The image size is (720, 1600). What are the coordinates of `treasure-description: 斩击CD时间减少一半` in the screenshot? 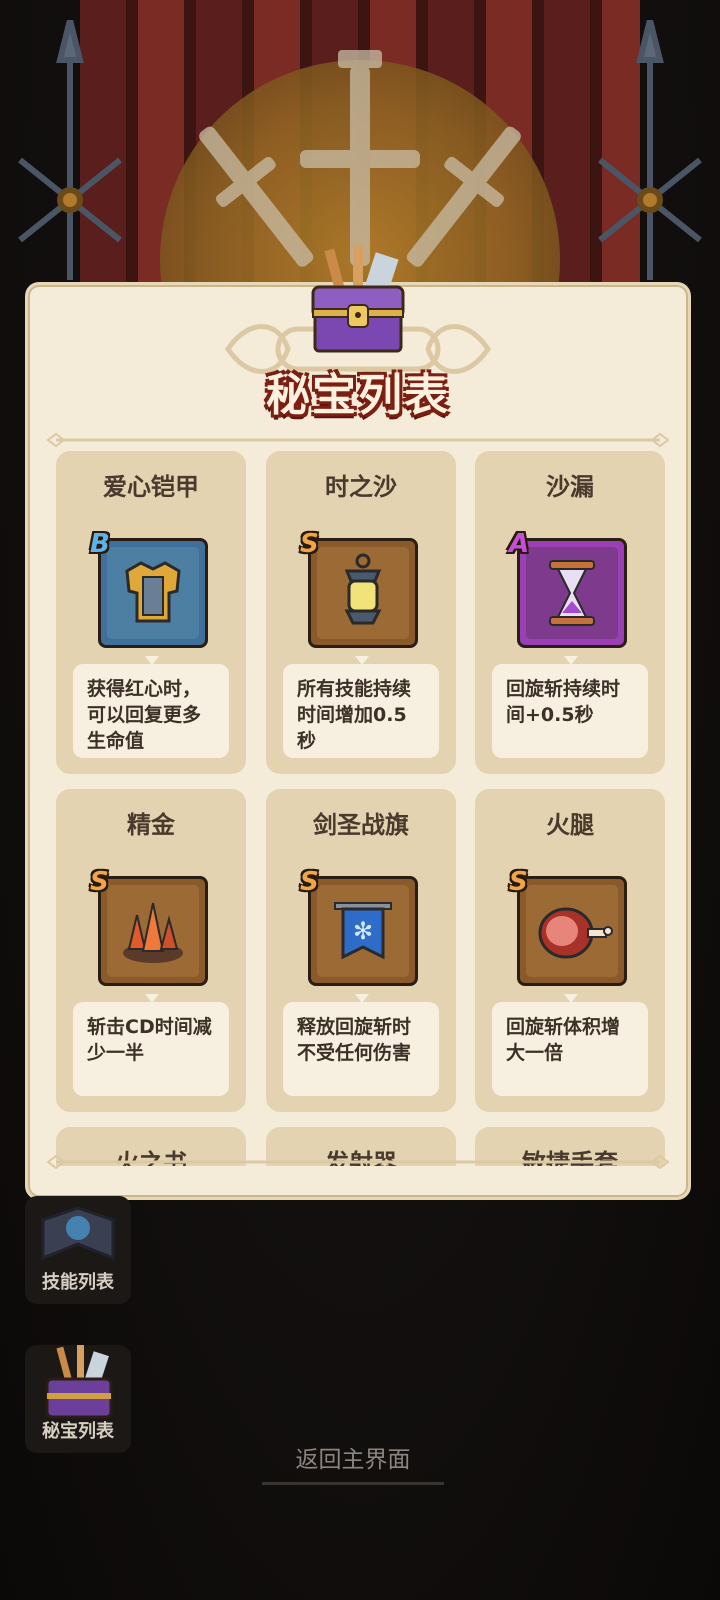 It's located at (151, 1049).